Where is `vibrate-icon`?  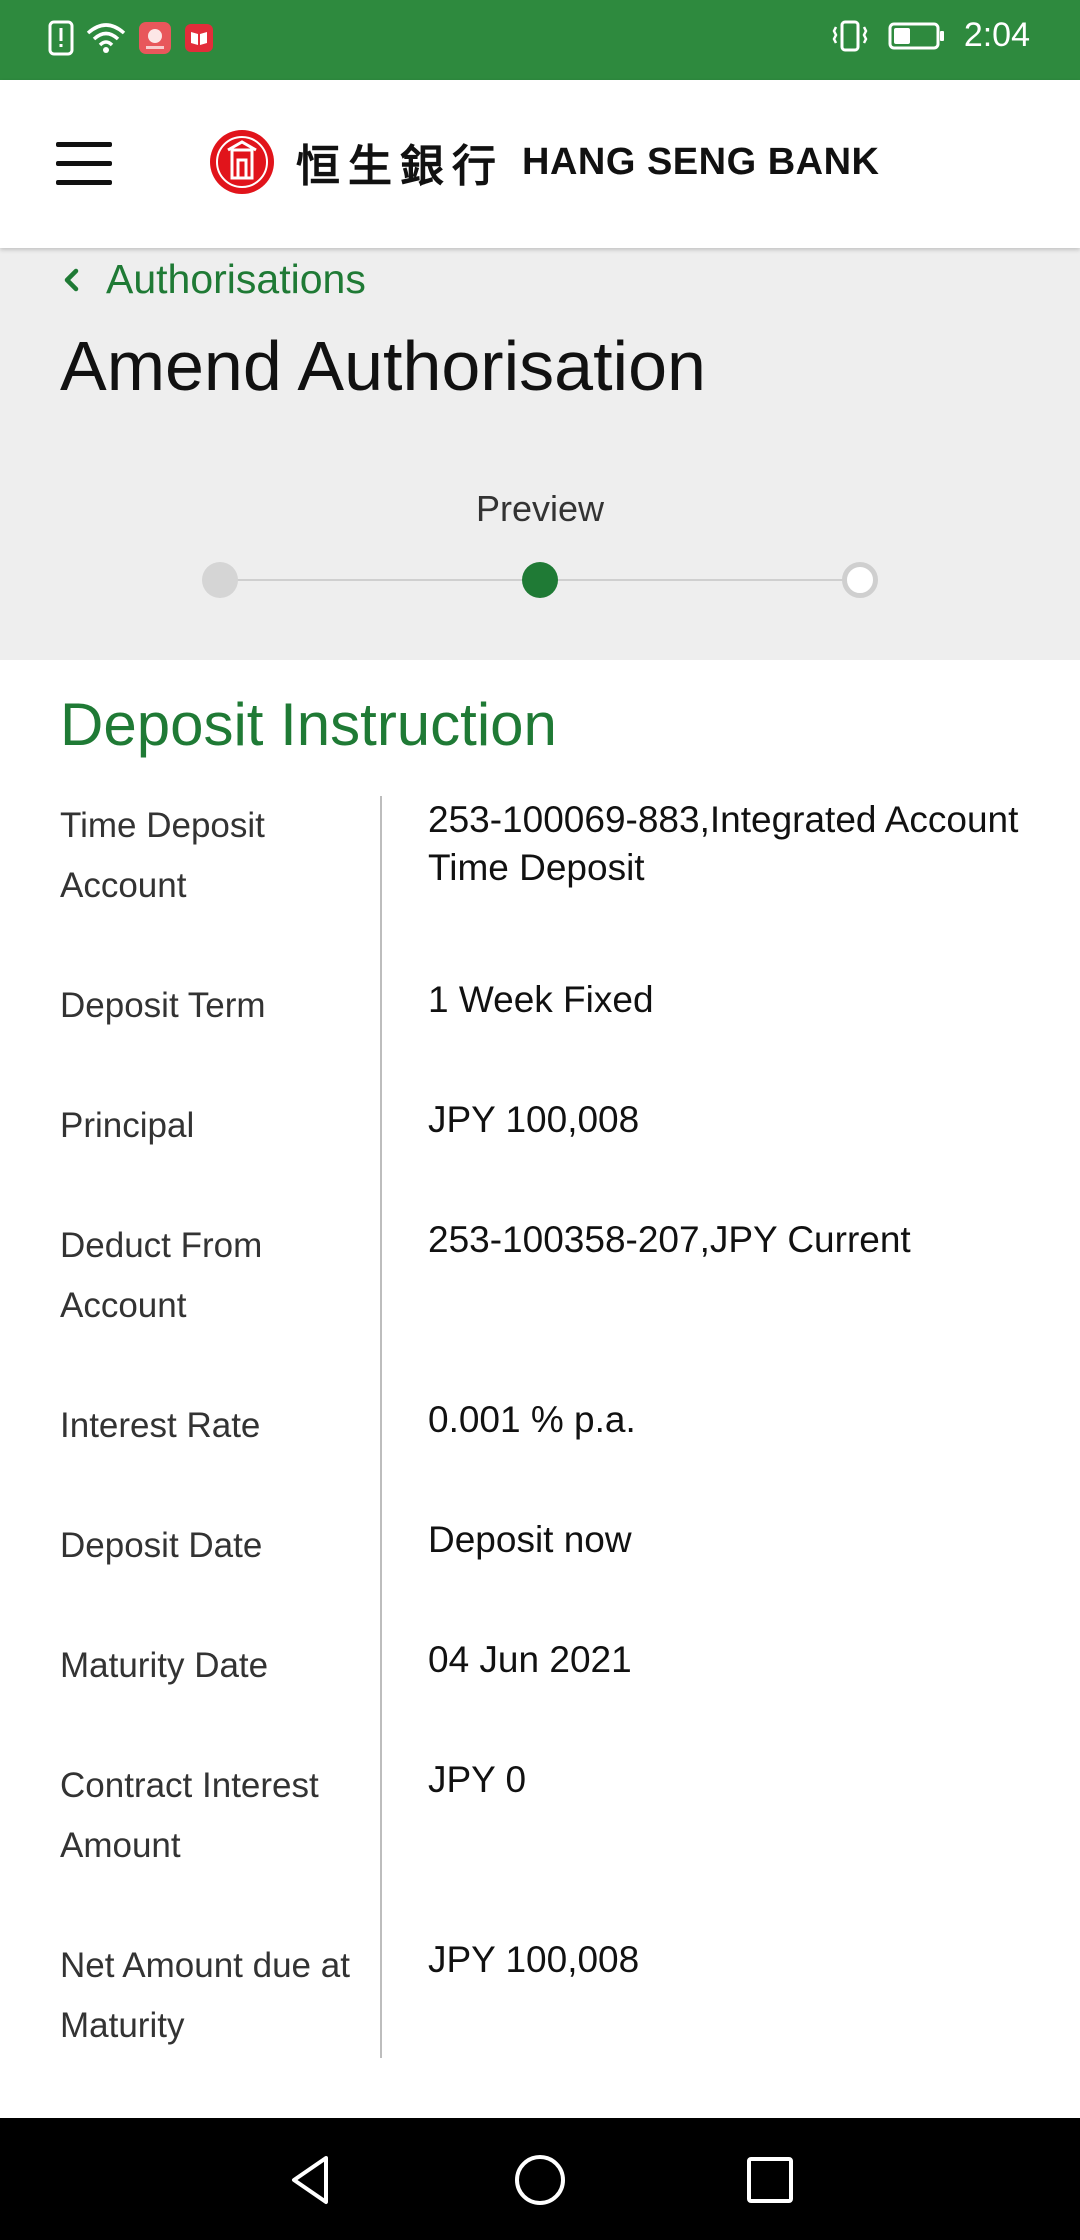
vibrate-icon is located at coordinates (850, 35).